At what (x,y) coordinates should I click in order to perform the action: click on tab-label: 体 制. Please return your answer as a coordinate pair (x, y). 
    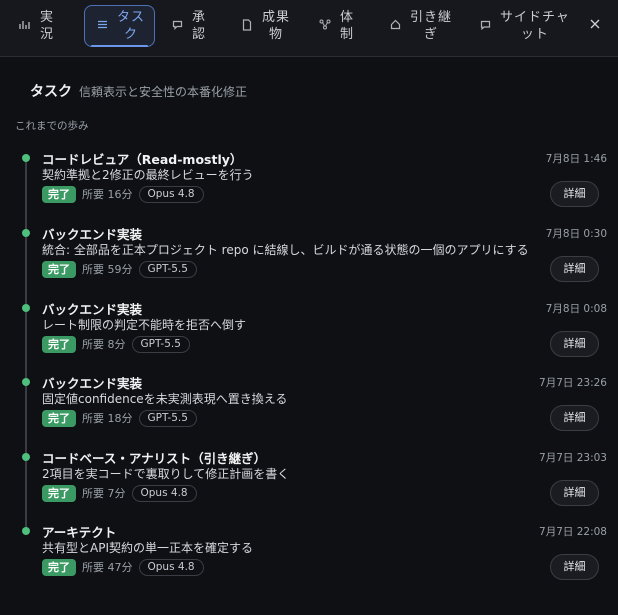
    Looking at the image, I should click on (347, 26).